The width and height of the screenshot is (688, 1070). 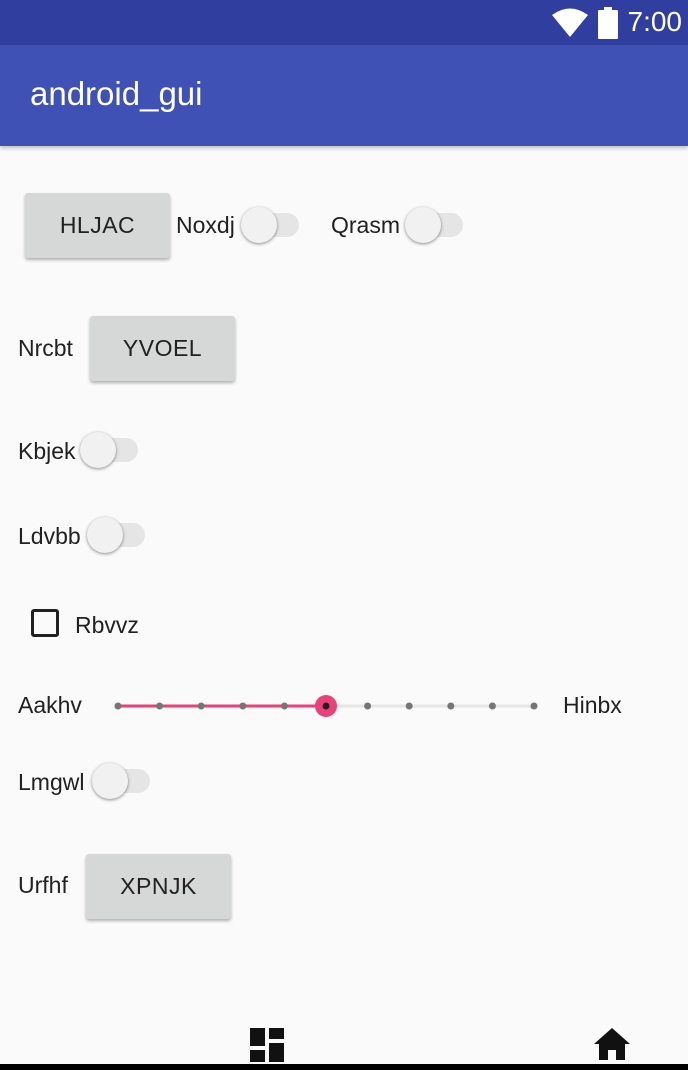 I want to click on rbvvz-checkbox, so click(x=45, y=623).